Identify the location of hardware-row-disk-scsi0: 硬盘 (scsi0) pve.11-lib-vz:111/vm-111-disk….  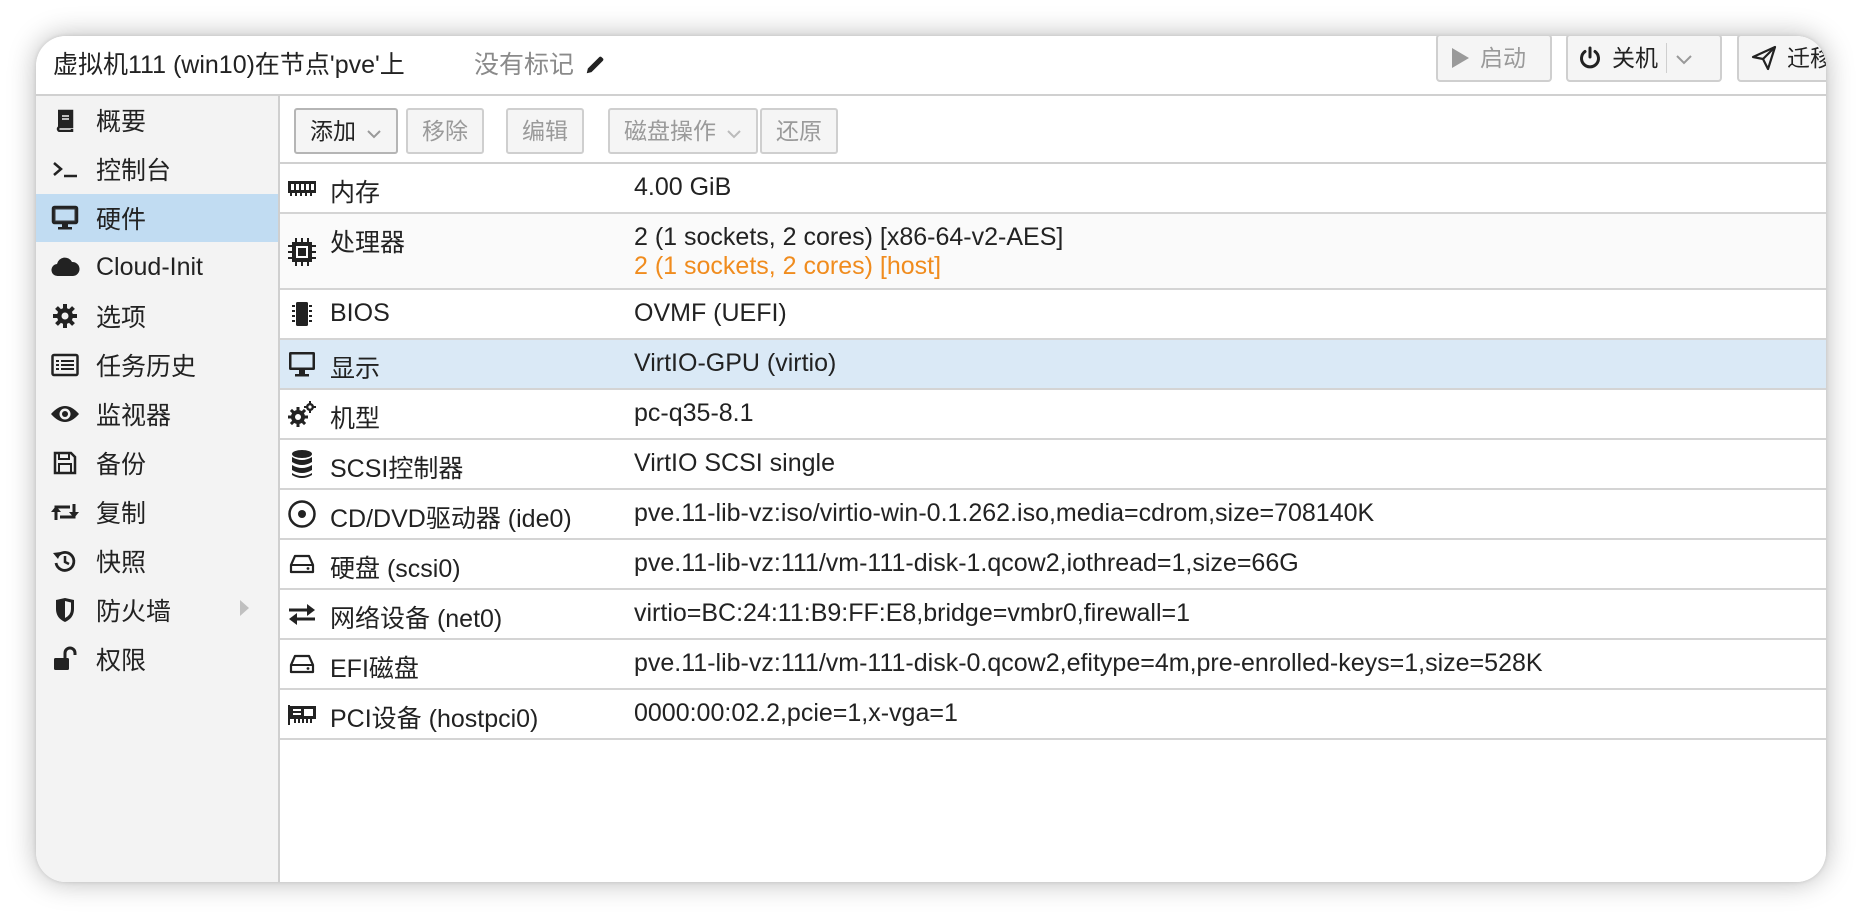
(1053, 565).